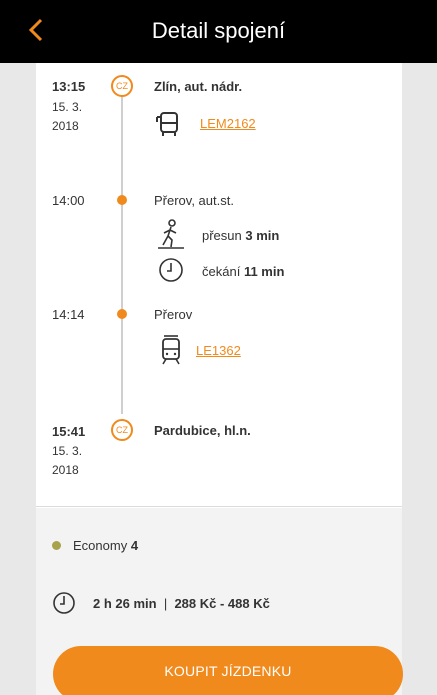 Image resolution: width=437 pixels, height=695 pixels. What do you see at coordinates (122, 255) in the screenshot?
I see `timeline-line` at bounding box center [122, 255].